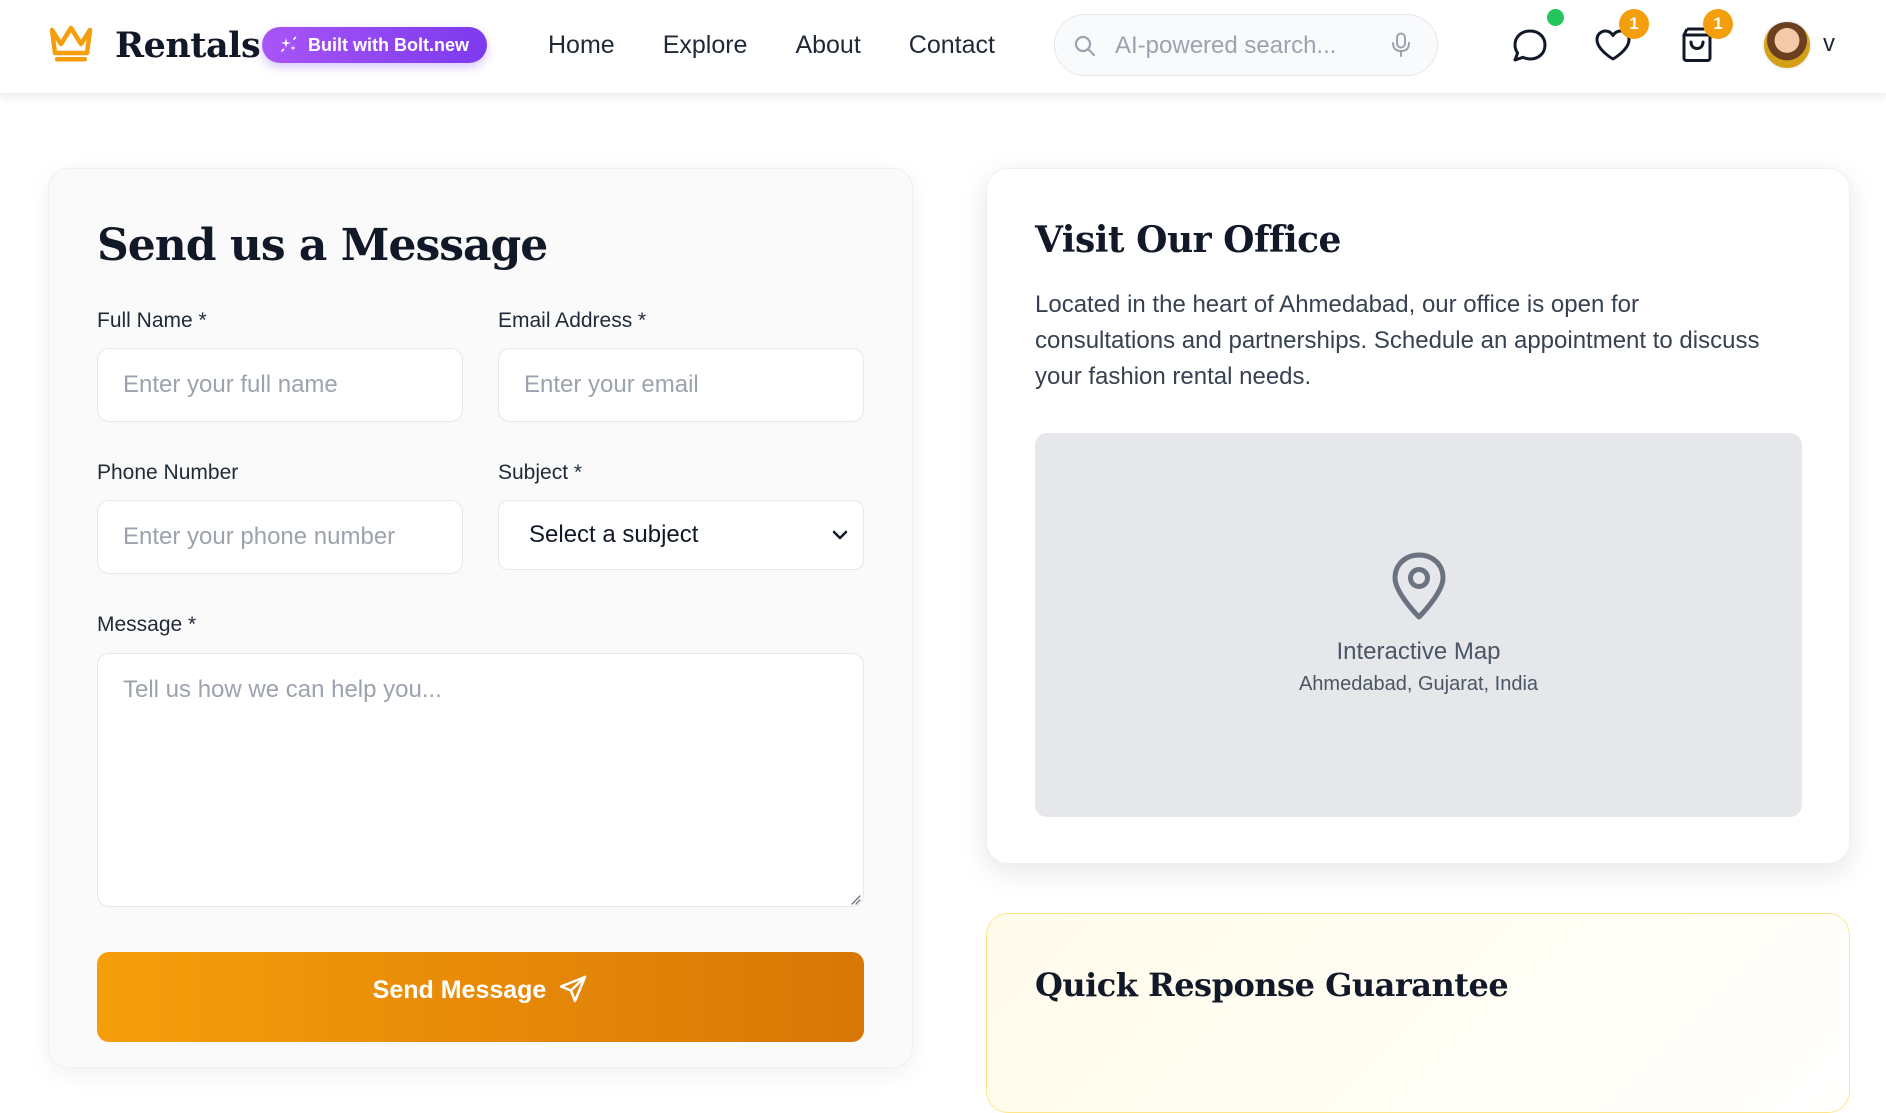  Describe the element at coordinates (573, 989) in the screenshot. I see `send-icon` at that location.